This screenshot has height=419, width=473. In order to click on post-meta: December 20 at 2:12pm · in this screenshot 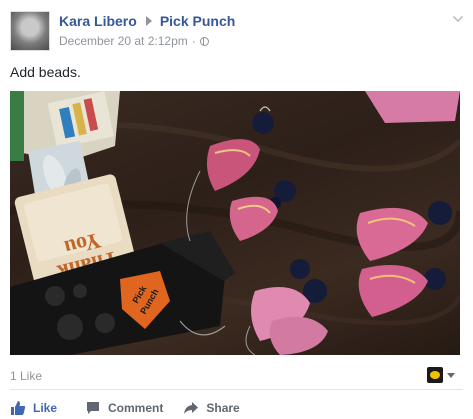, I will do `click(134, 41)`.